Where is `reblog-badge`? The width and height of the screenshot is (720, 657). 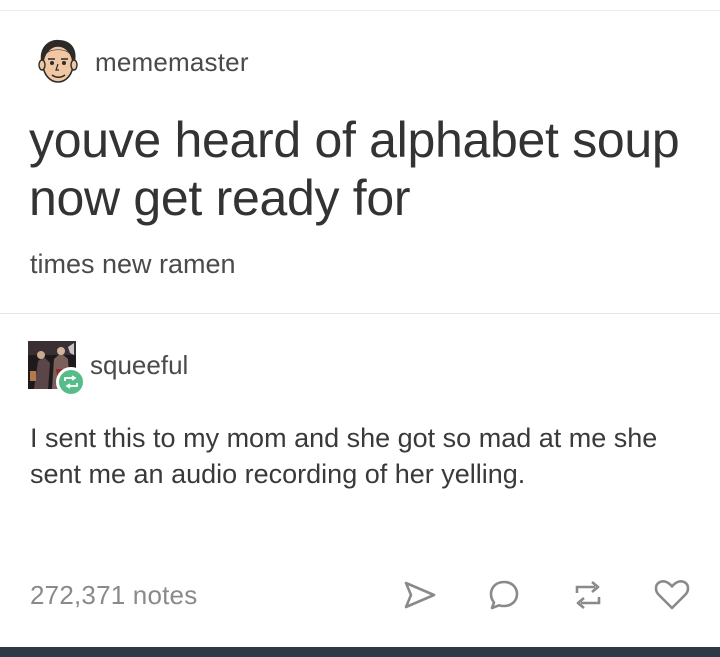
reblog-badge is located at coordinates (71, 382).